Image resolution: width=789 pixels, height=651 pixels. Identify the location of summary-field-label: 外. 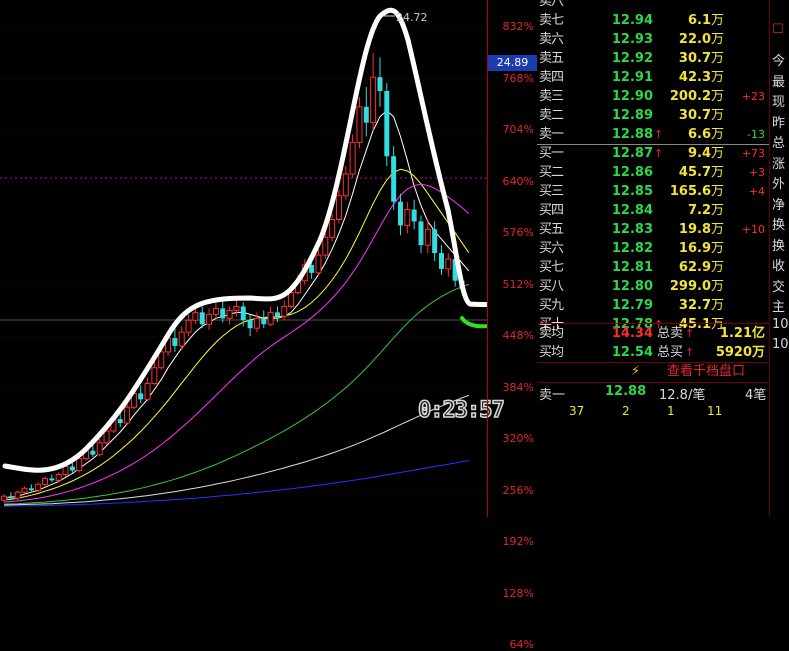
(779, 184).